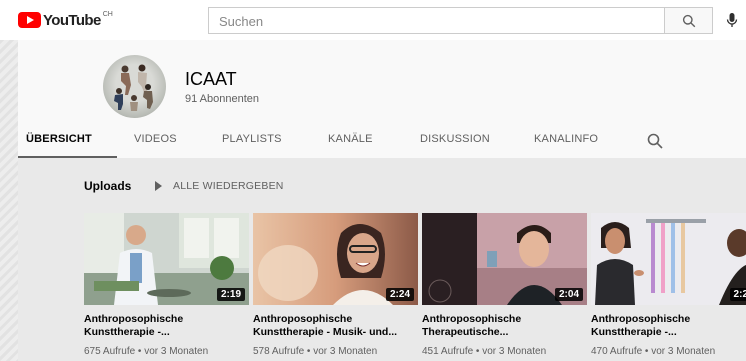 This screenshot has height=361, width=746. Describe the element at coordinates (436, 20) in the screenshot. I see `search-input: Suchen` at that location.